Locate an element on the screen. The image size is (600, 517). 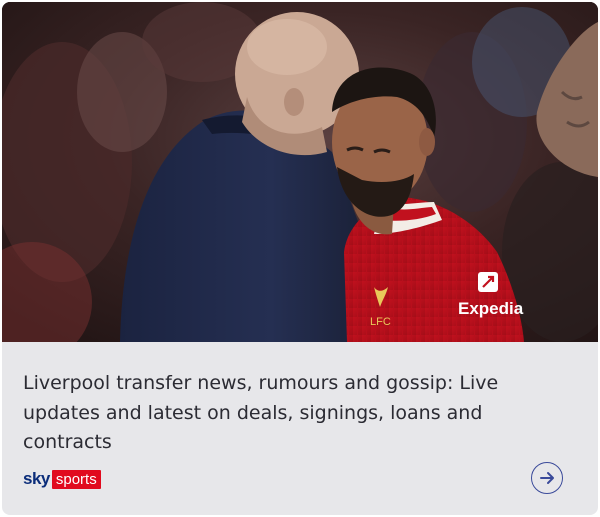
open-article-button is located at coordinates (547, 478).